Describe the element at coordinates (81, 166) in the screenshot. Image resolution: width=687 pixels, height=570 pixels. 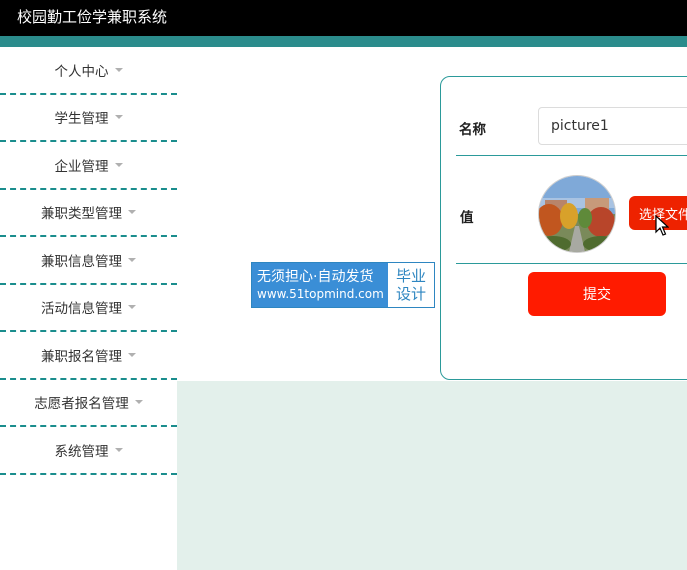
I see `sidebar-item-label: 企业管理` at that location.